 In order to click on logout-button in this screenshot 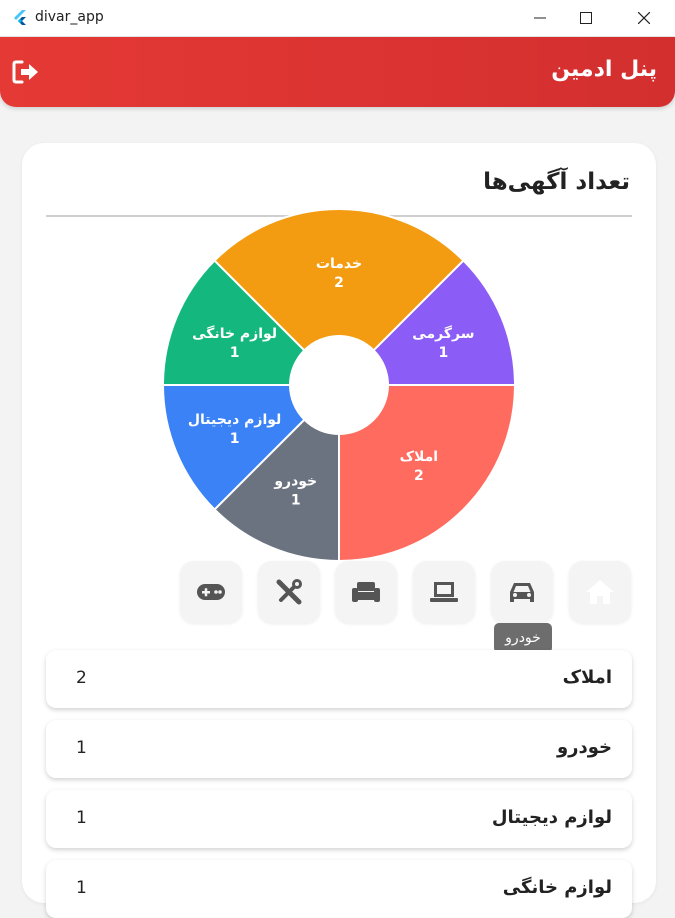, I will do `click(26, 72)`.